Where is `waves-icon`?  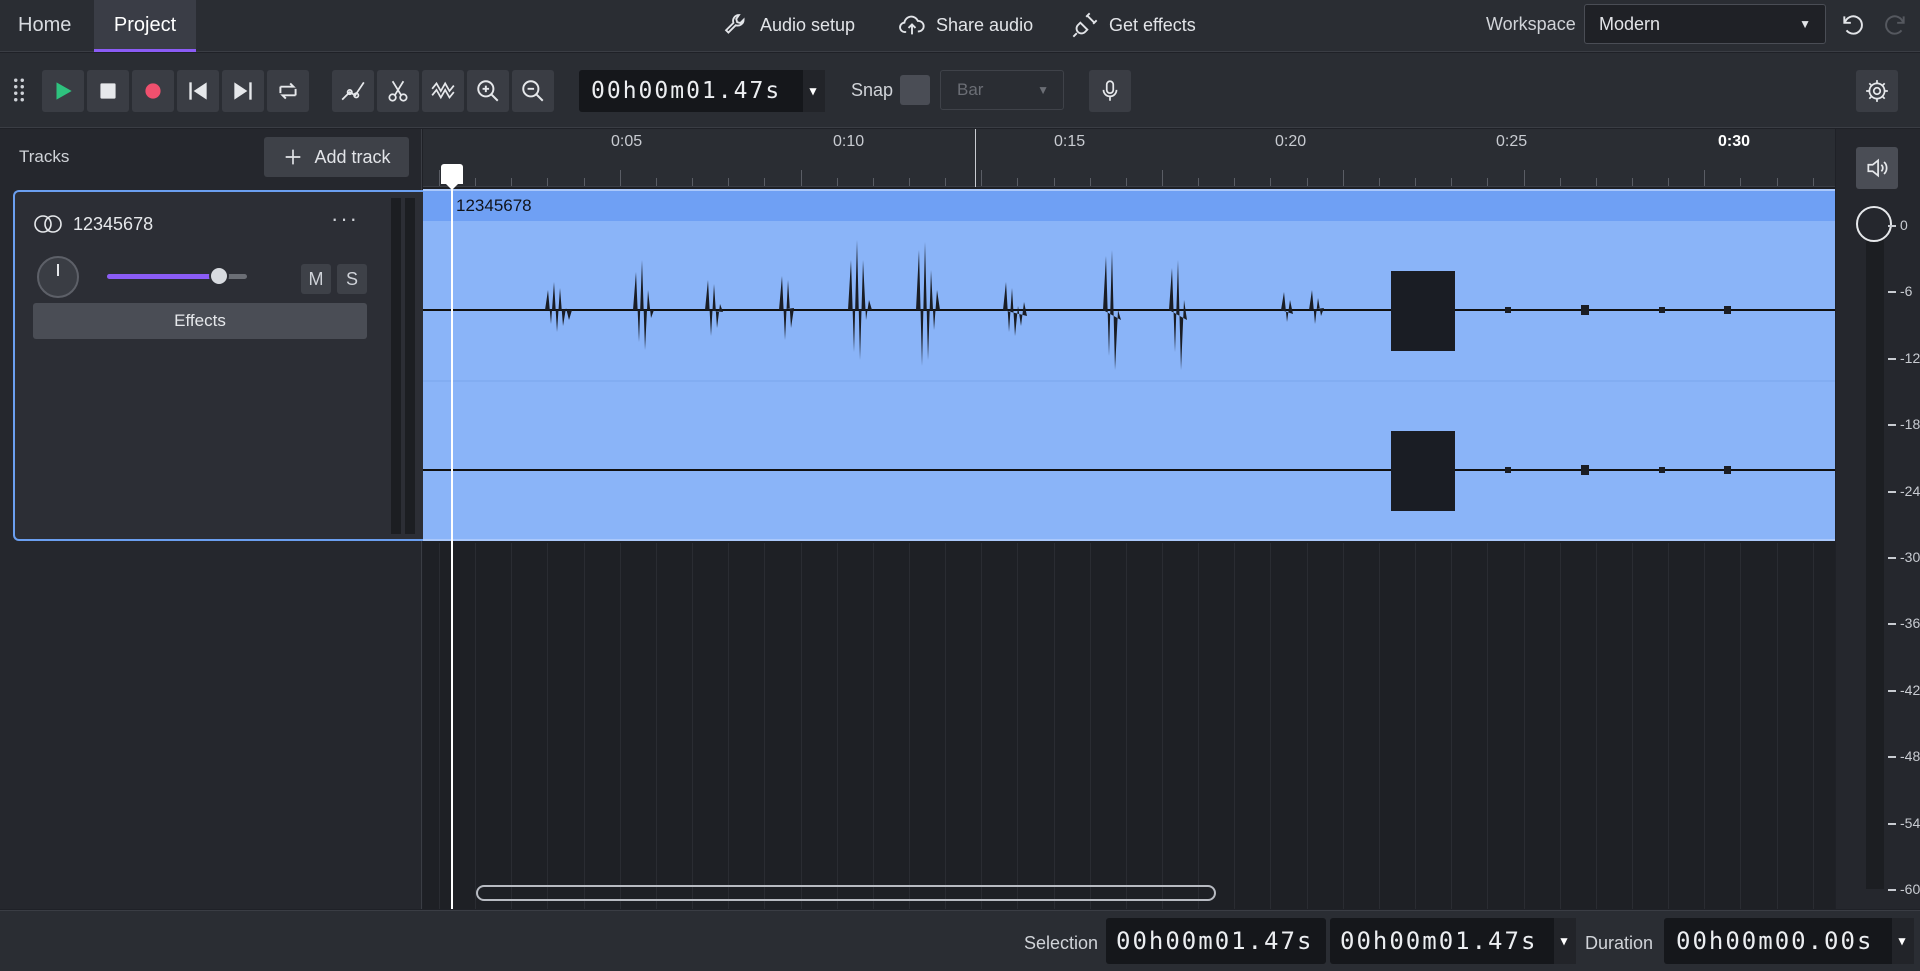 waves-icon is located at coordinates (443, 90).